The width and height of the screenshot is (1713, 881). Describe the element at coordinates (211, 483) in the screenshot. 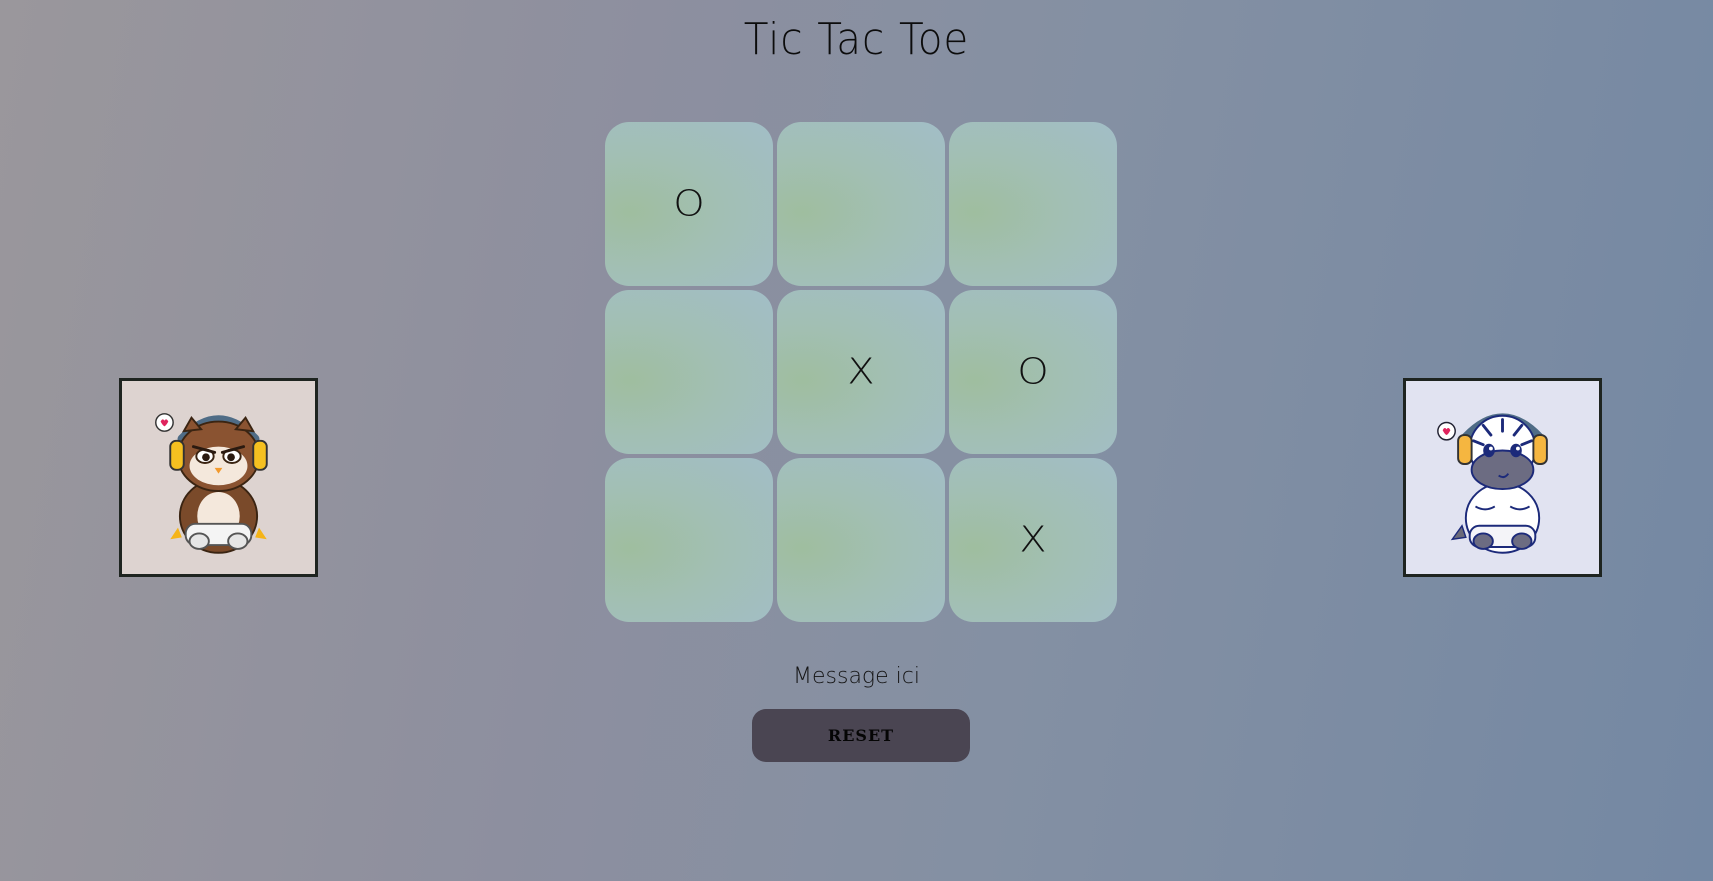

I see `owl-gamer-icon` at that location.